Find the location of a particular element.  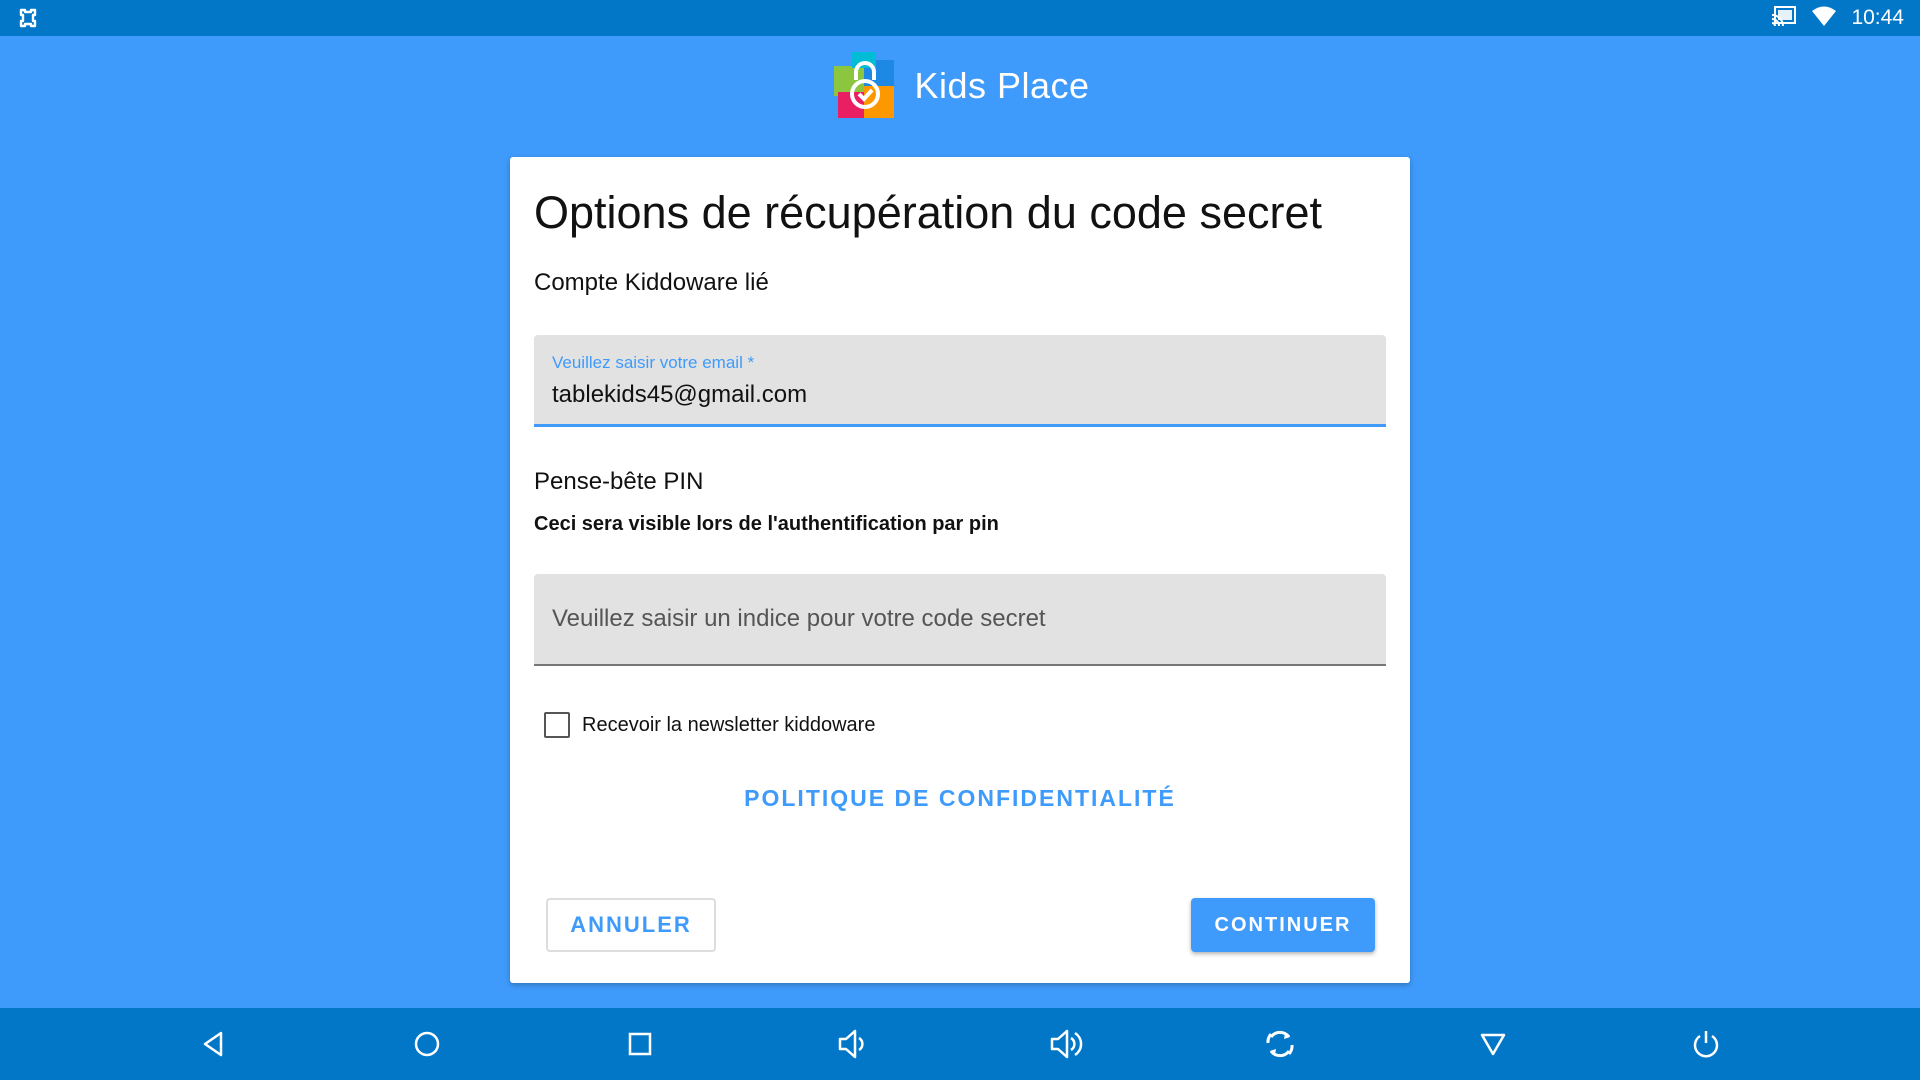

email-field-value: tablekids45@gmail.com is located at coordinates (679, 395).